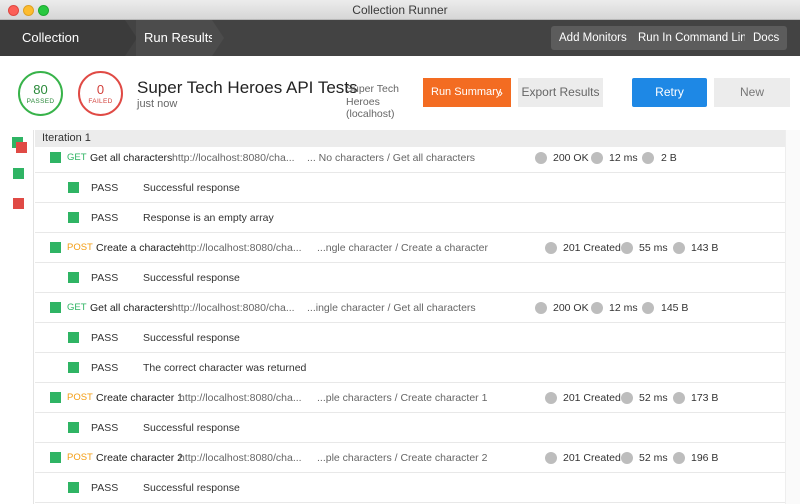 This screenshot has height=504, width=800. I want to click on collection-name: Super Tech Heroes API Tests, so click(247, 87).